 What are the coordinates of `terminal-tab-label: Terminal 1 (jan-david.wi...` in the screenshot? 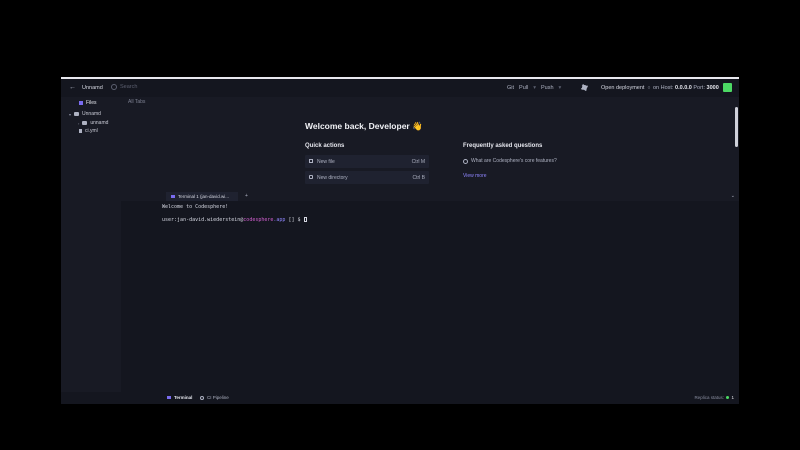 It's located at (204, 196).